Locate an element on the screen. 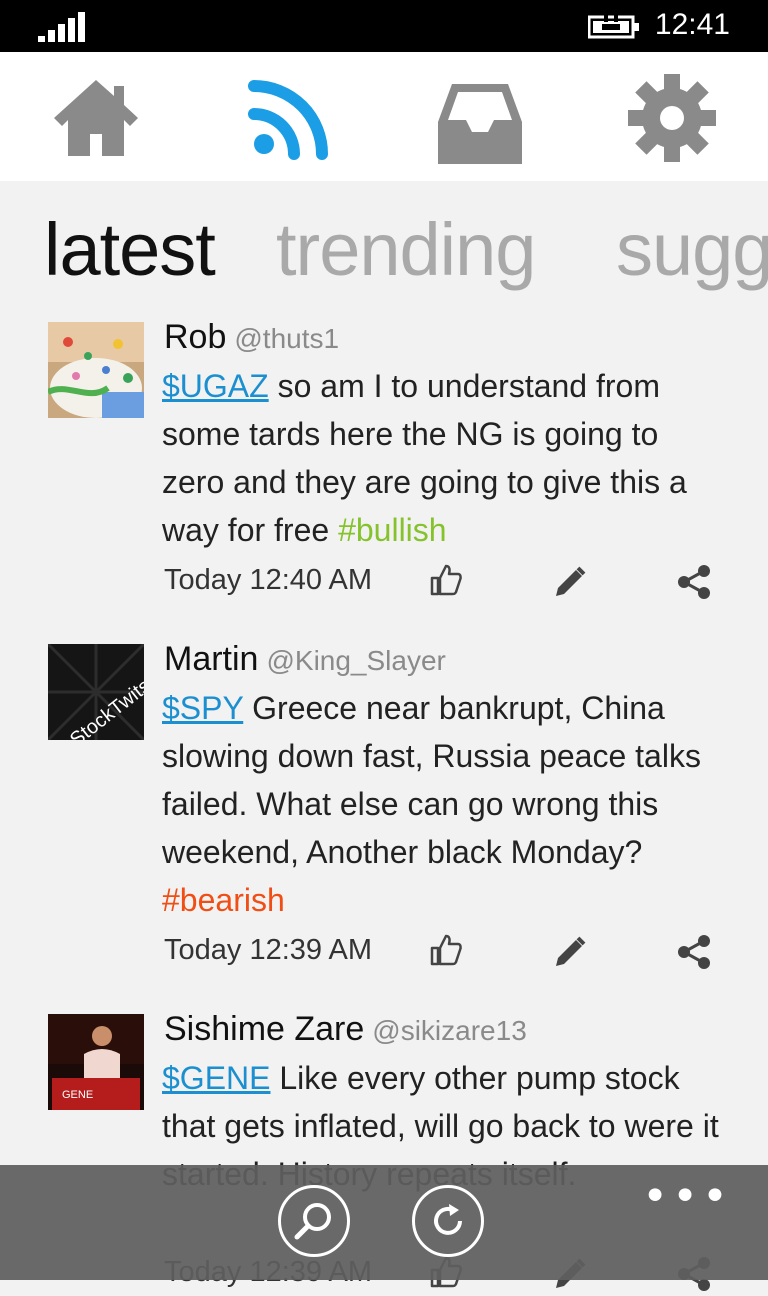 This screenshot has width=768, height=1296. avatar: GENE is located at coordinates (96, 1062).